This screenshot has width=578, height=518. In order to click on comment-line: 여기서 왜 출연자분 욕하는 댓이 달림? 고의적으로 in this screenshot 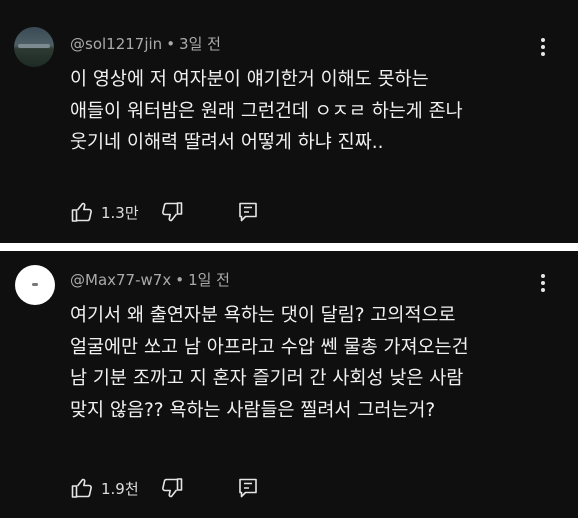, I will do `click(263, 315)`.